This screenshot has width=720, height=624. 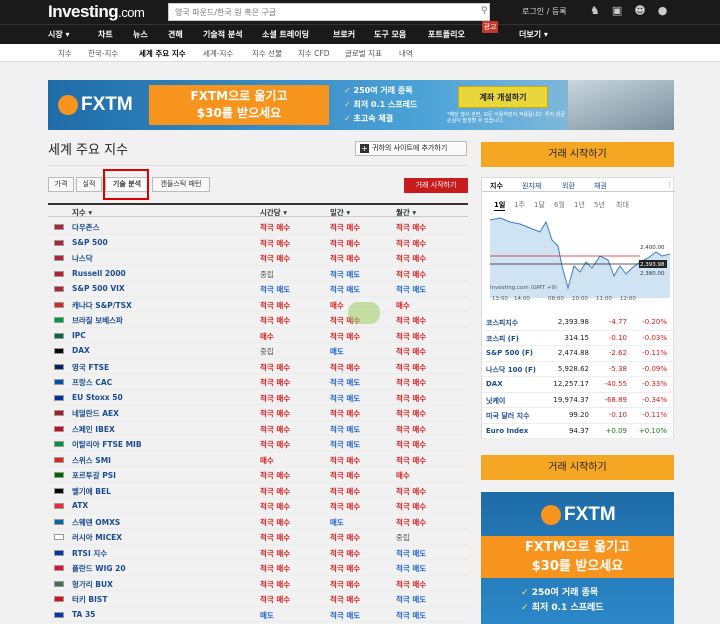 What do you see at coordinates (340, 212) in the screenshot?
I see `col-header-daily: 일간 ▾` at bounding box center [340, 212].